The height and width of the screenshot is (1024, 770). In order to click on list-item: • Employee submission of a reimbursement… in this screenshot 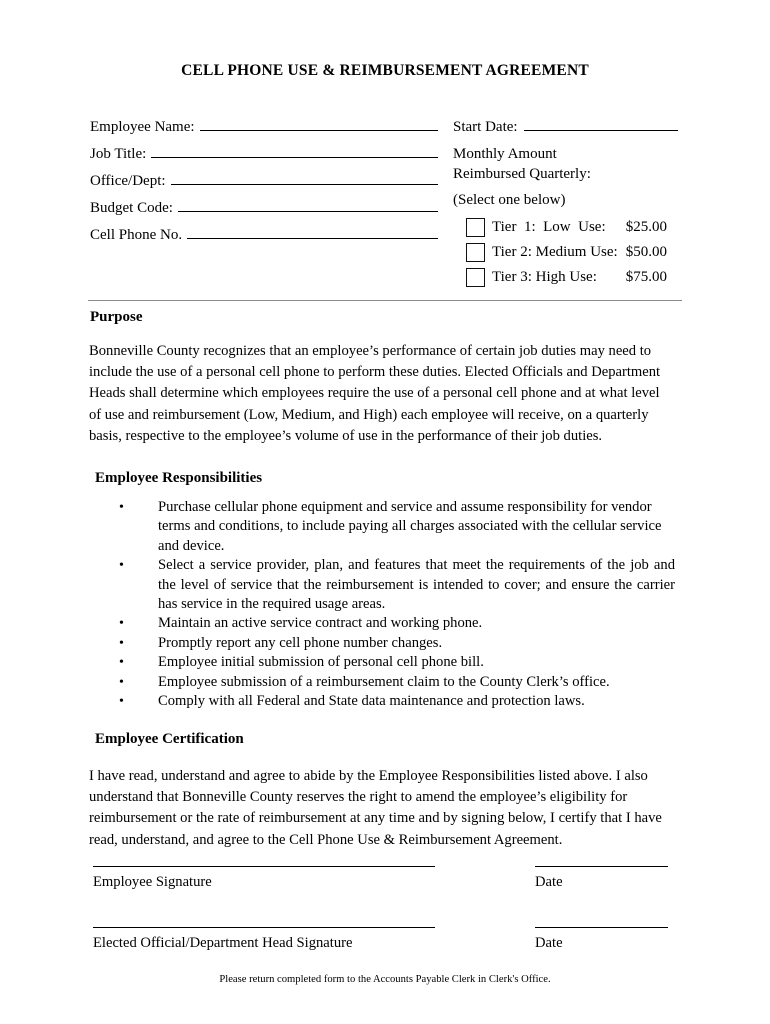, I will do `click(382, 682)`.